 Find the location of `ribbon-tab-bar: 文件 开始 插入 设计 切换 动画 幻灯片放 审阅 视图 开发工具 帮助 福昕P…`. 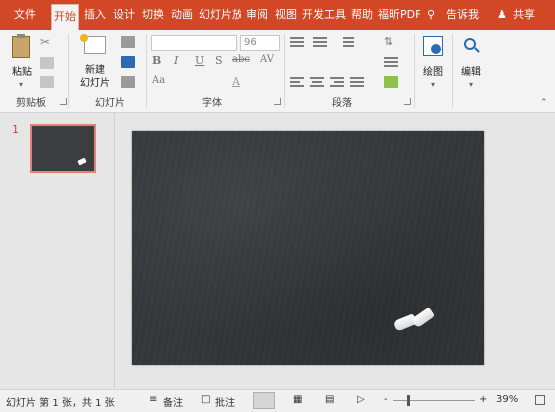

ribbon-tab-bar: 文件 开始 插入 设计 切换 动画 幻灯片放 审阅 视图 开发工具 帮助 福昕P… is located at coordinates (277, 15).